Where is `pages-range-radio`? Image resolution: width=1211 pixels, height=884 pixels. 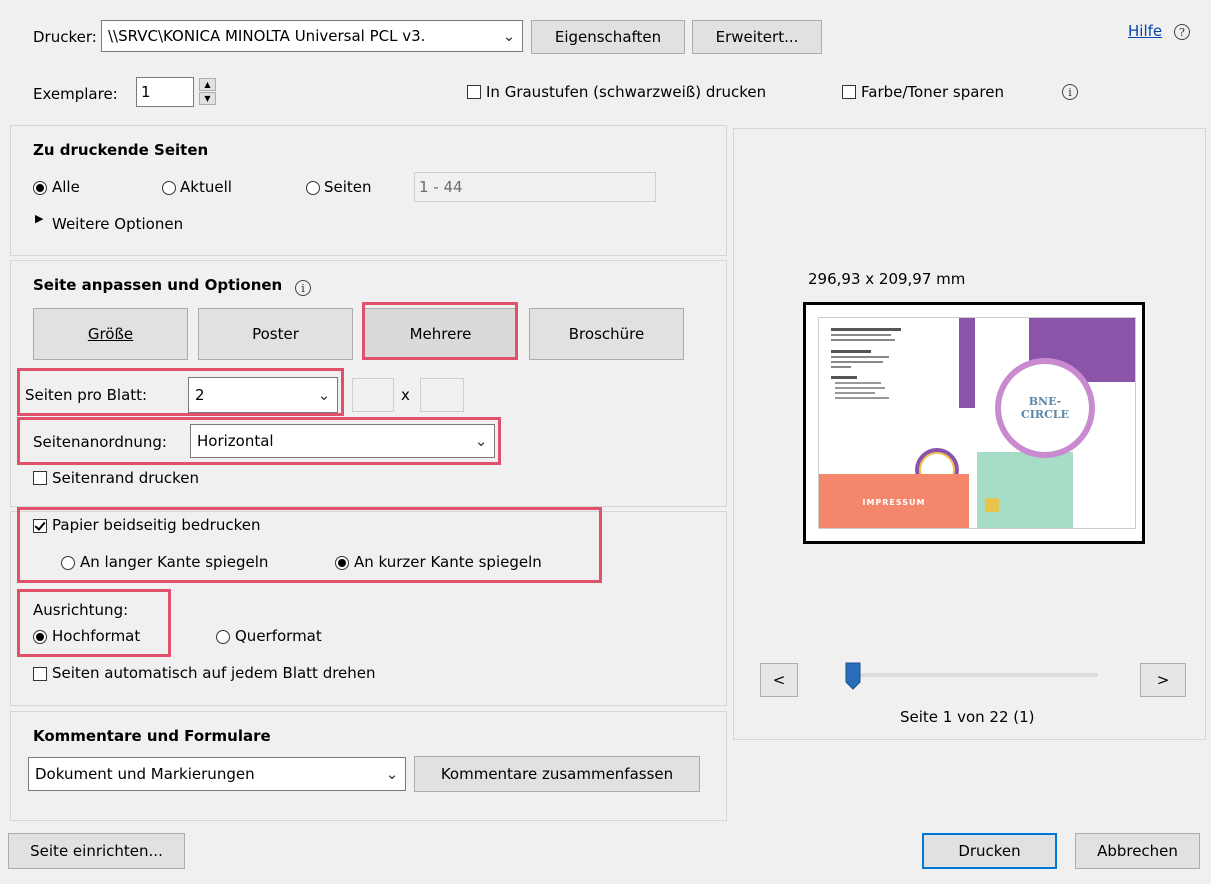
pages-range-radio is located at coordinates (313, 188).